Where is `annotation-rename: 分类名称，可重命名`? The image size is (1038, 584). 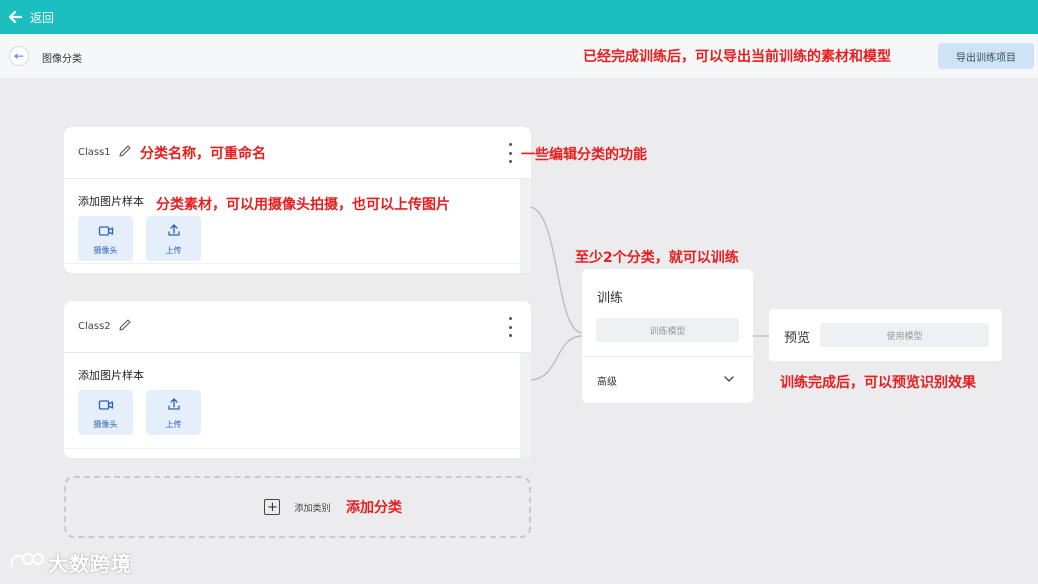
annotation-rename: 分类名称，可重命名 is located at coordinates (203, 154).